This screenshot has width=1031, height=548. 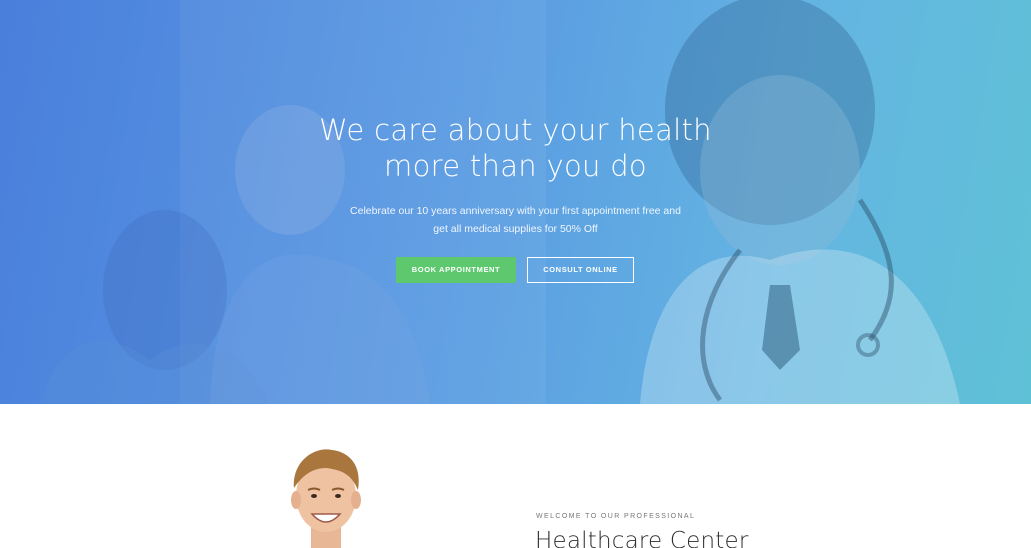 What do you see at coordinates (642, 538) in the screenshot?
I see `about-title: Healthcare Center` at bounding box center [642, 538].